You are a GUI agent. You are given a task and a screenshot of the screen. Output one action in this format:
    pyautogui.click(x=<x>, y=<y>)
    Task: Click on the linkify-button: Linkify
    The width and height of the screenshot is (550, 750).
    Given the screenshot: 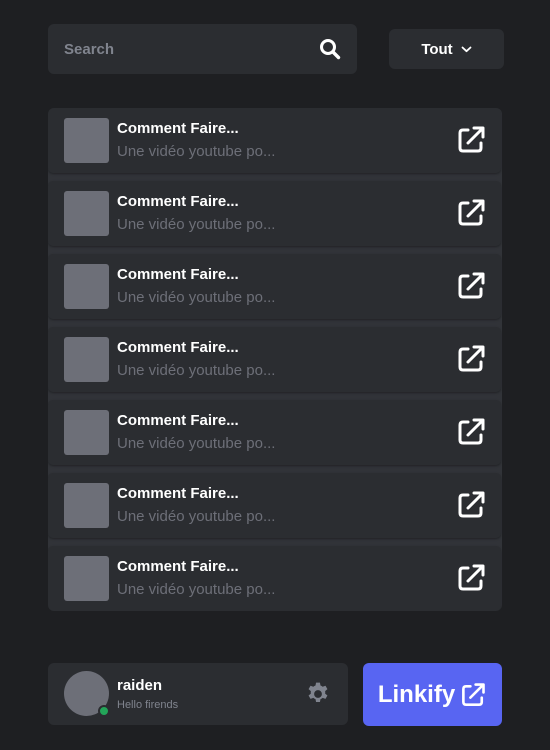 What is the action you would take?
    pyautogui.click(x=432, y=694)
    